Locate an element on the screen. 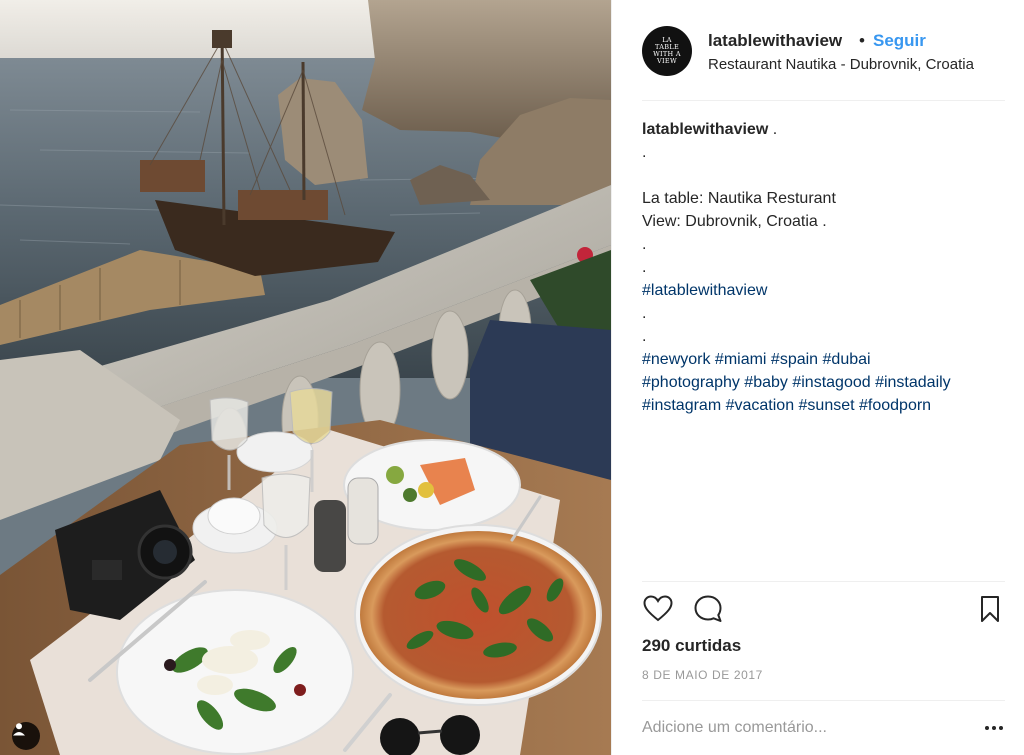 This screenshot has width=1024, height=755. hashtag-line: #newyork #miami #spain #dubai is located at coordinates (827, 359).